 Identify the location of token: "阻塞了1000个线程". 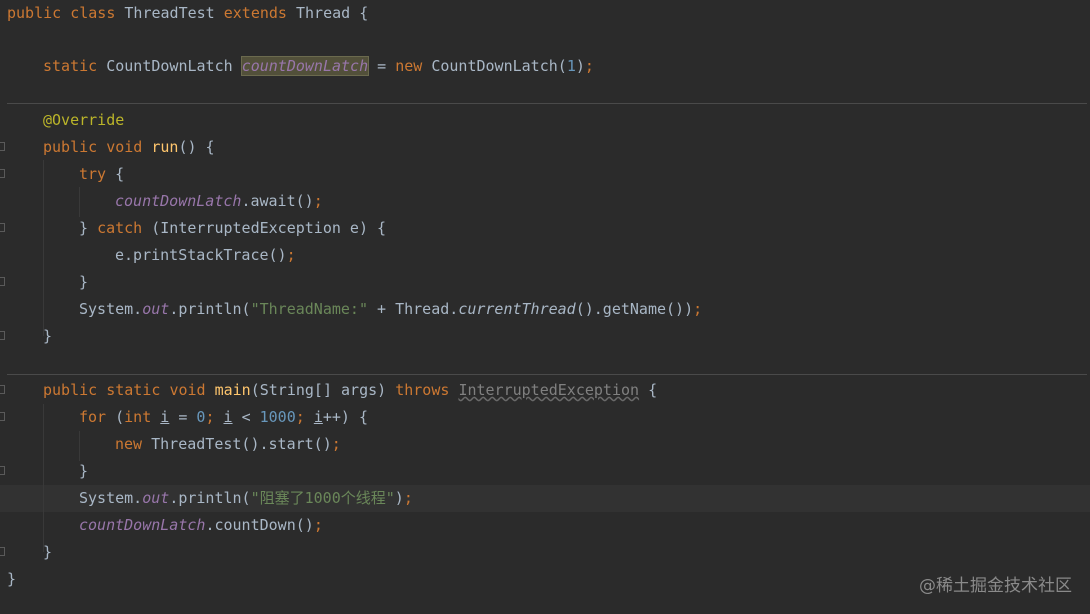
(322, 498).